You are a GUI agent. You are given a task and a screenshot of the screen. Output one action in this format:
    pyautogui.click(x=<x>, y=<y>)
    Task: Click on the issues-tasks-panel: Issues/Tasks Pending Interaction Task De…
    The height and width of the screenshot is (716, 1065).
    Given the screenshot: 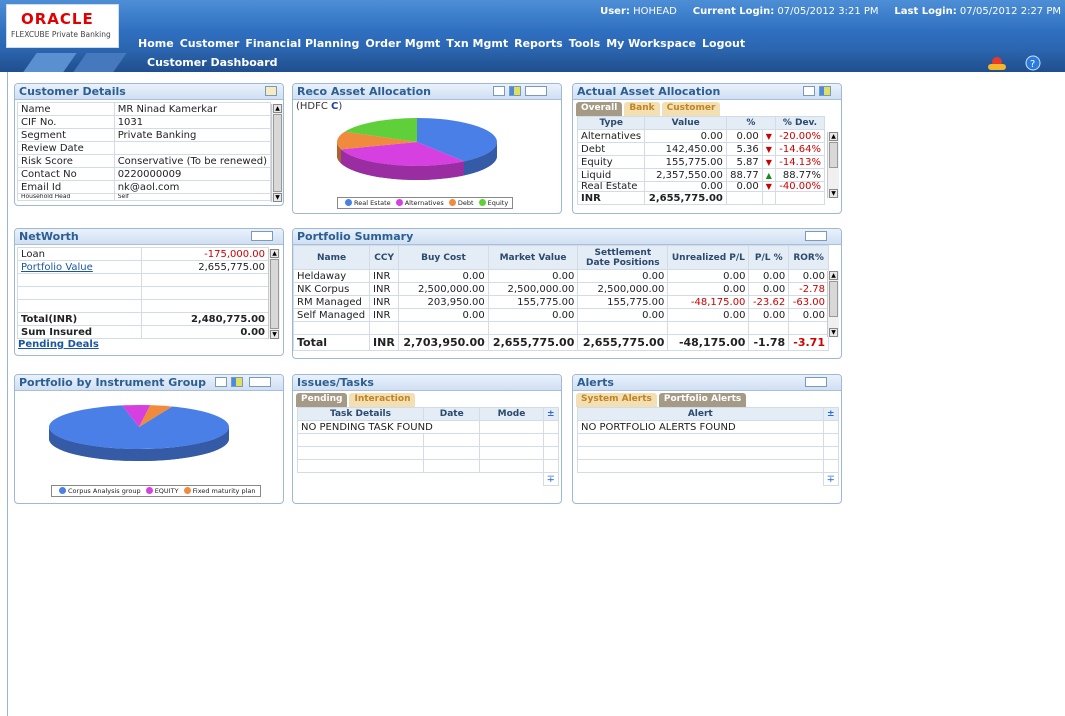 What is the action you would take?
    pyautogui.click(x=427, y=439)
    